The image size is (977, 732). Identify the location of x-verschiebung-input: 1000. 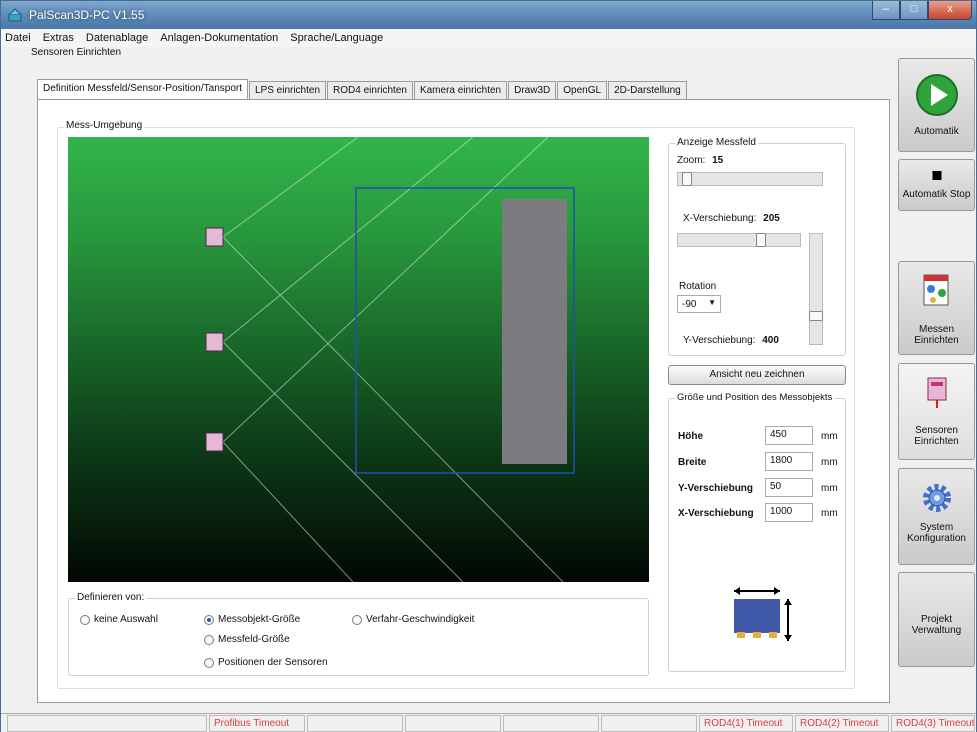
(789, 512).